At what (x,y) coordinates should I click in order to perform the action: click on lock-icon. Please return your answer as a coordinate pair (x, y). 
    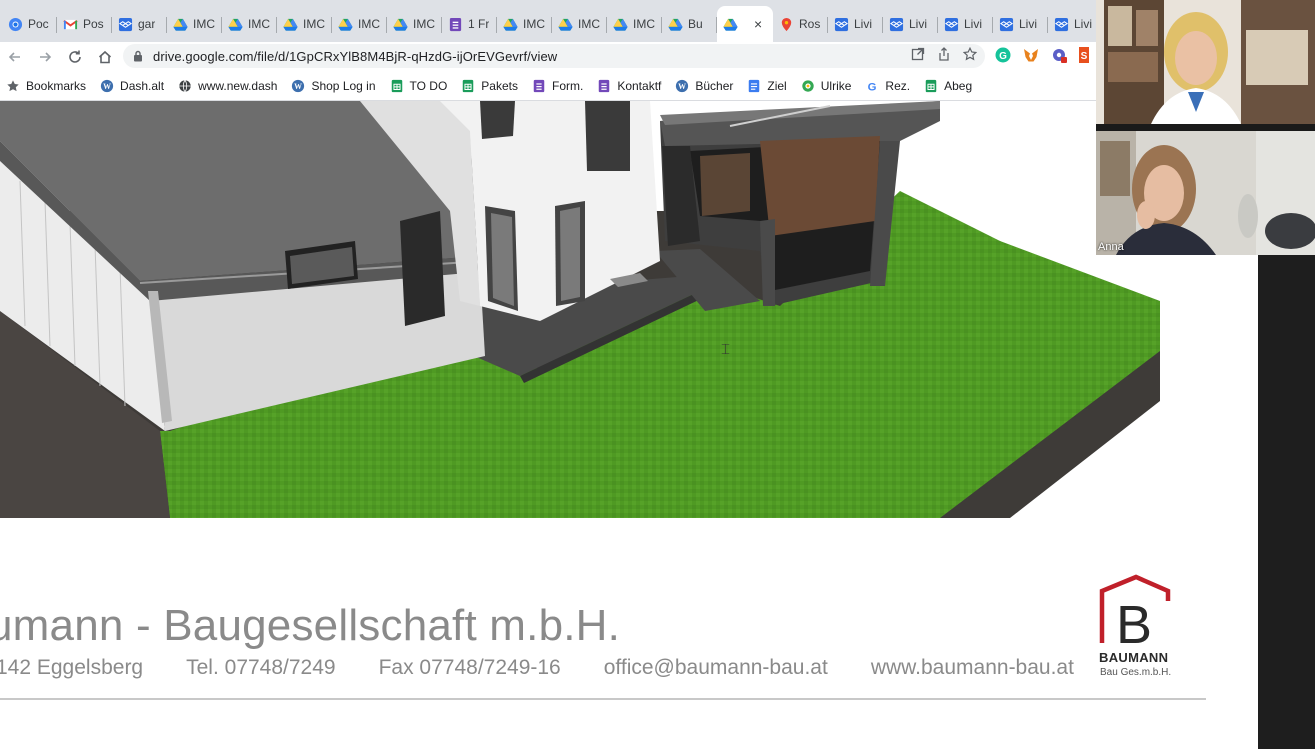
    Looking at the image, I should click on (138, 56).